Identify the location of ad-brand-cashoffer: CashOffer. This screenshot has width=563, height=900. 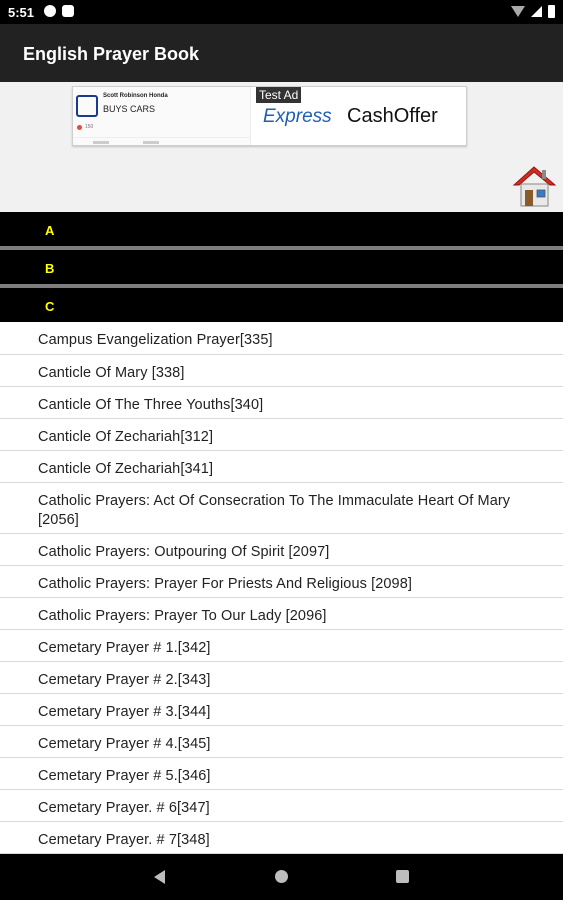
(392, 116).